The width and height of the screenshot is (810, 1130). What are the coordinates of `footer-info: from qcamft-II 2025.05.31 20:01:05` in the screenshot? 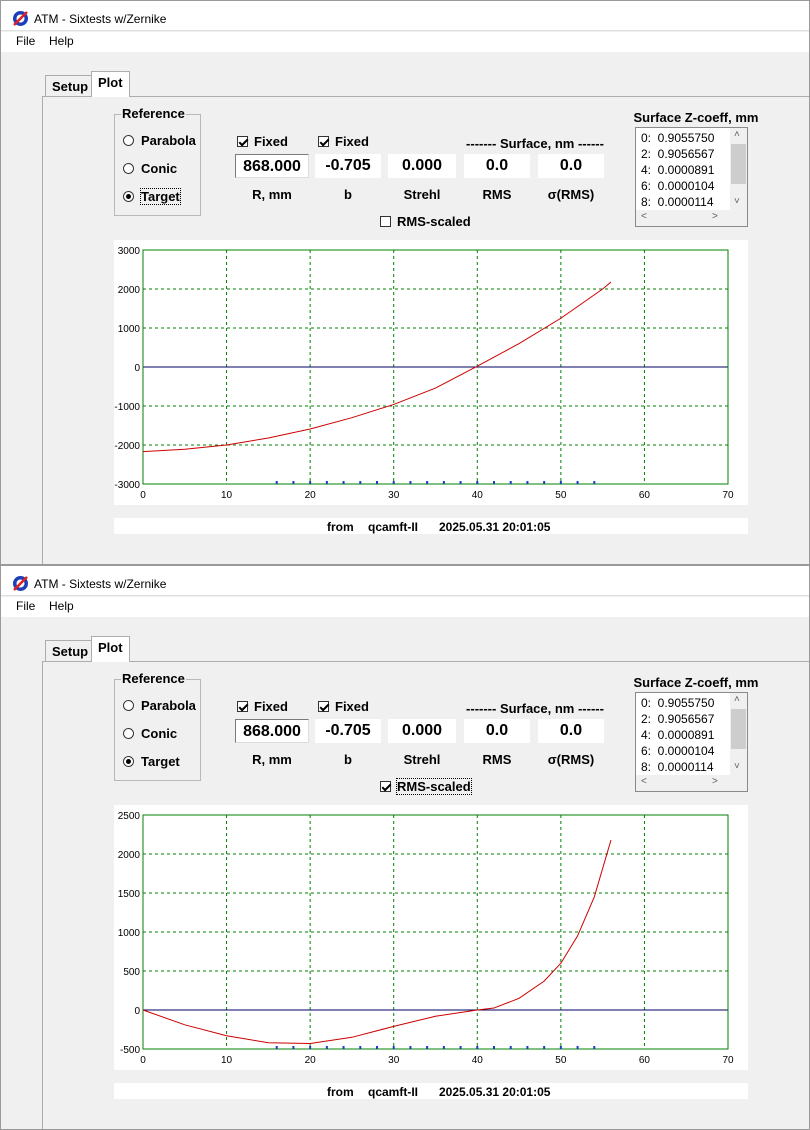 It's located at (431, 526).